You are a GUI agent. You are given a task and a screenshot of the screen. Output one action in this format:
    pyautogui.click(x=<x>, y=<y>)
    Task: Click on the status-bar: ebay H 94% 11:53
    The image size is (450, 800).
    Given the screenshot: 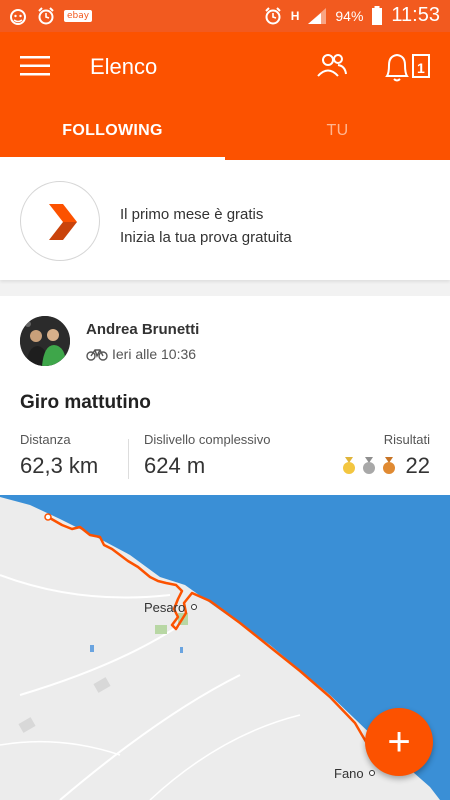 What is the action you would take?
    pyautogui.click(x=225, y=16)
    